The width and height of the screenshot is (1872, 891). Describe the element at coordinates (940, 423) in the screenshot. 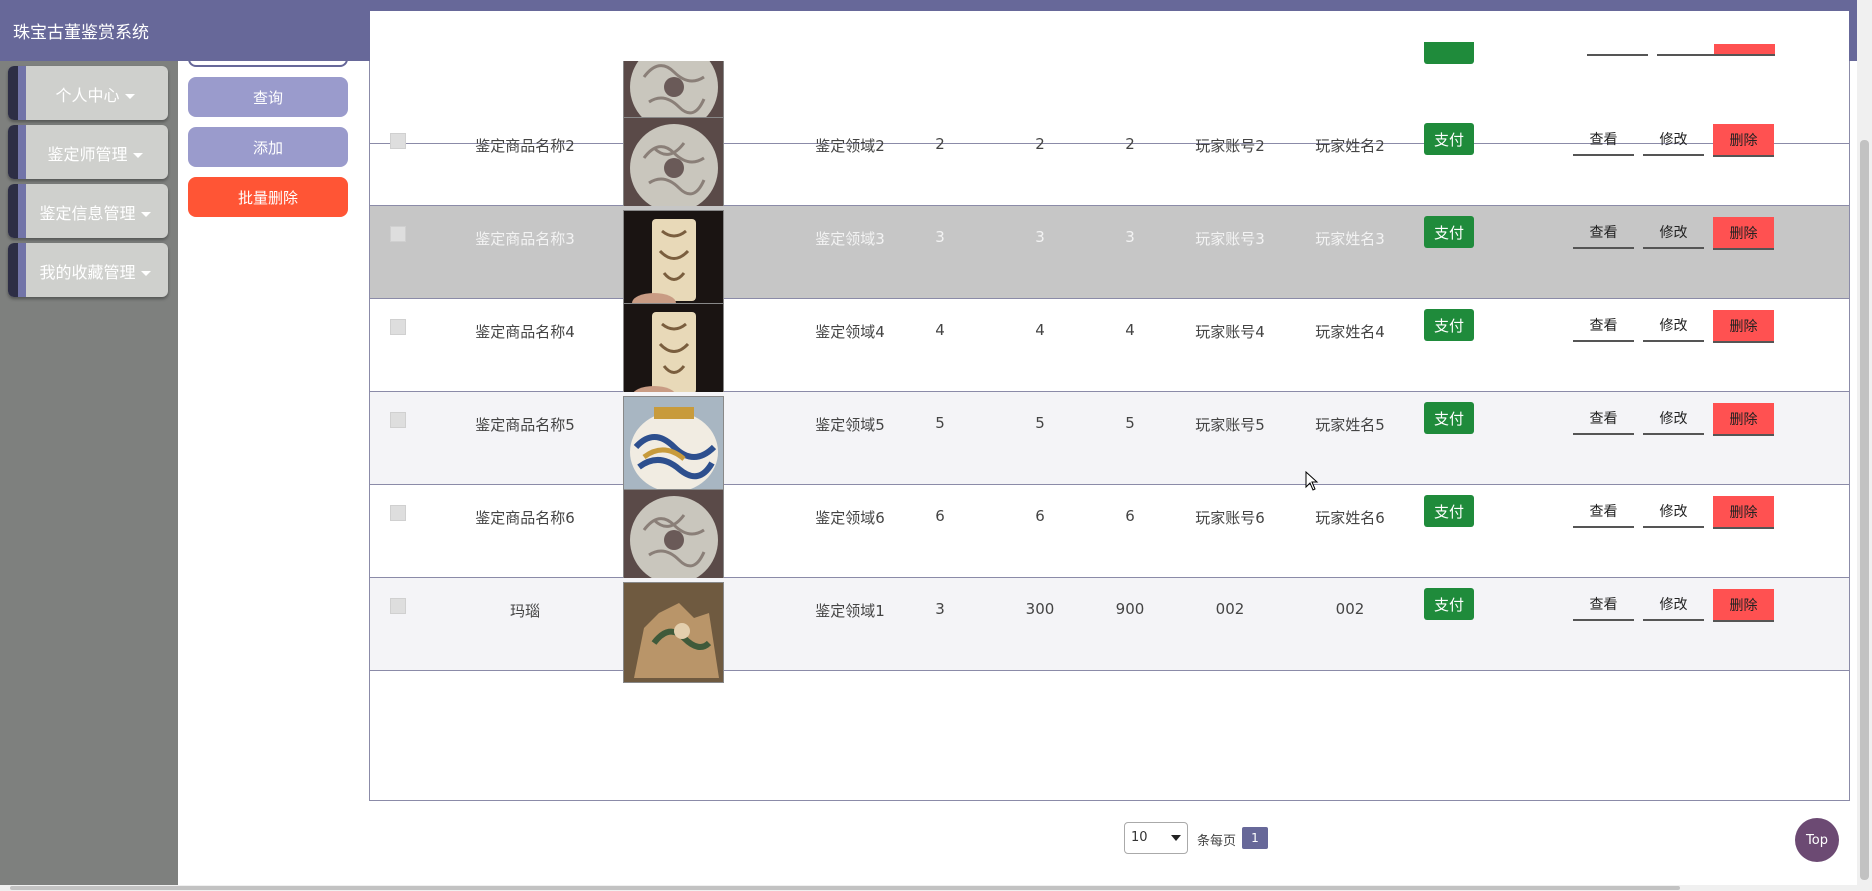

I see `cell-value-1: 5` at that location.